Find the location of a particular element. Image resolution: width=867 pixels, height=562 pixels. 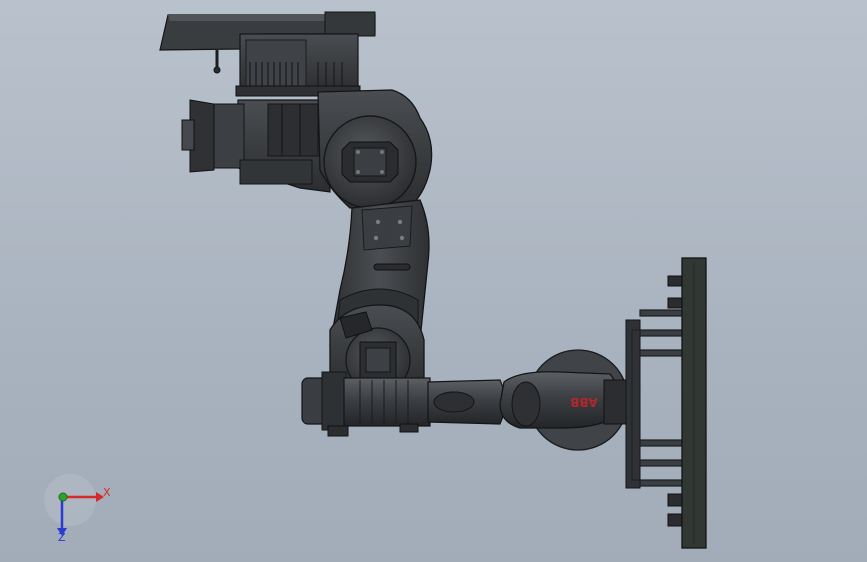

forearm-motor is located at coordinates (403, 404).